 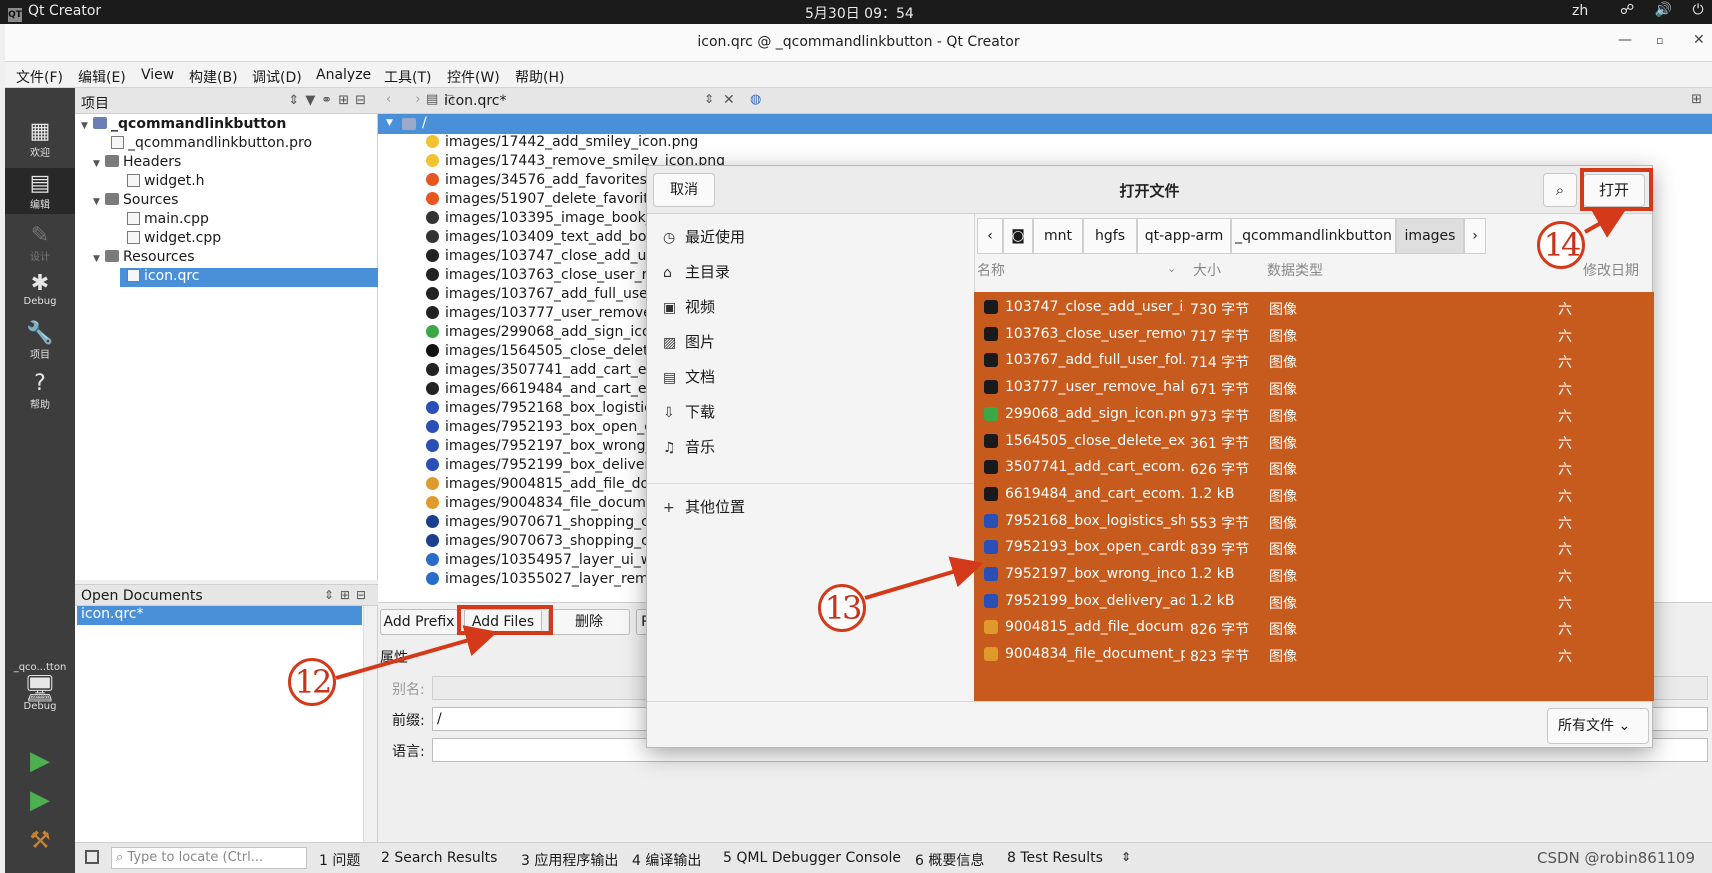 What do you see at coordinates (537, 200) in the screenshot?
I see `resource-file-item: images/51907_delete_favorit` at bounding box center [537, 200].